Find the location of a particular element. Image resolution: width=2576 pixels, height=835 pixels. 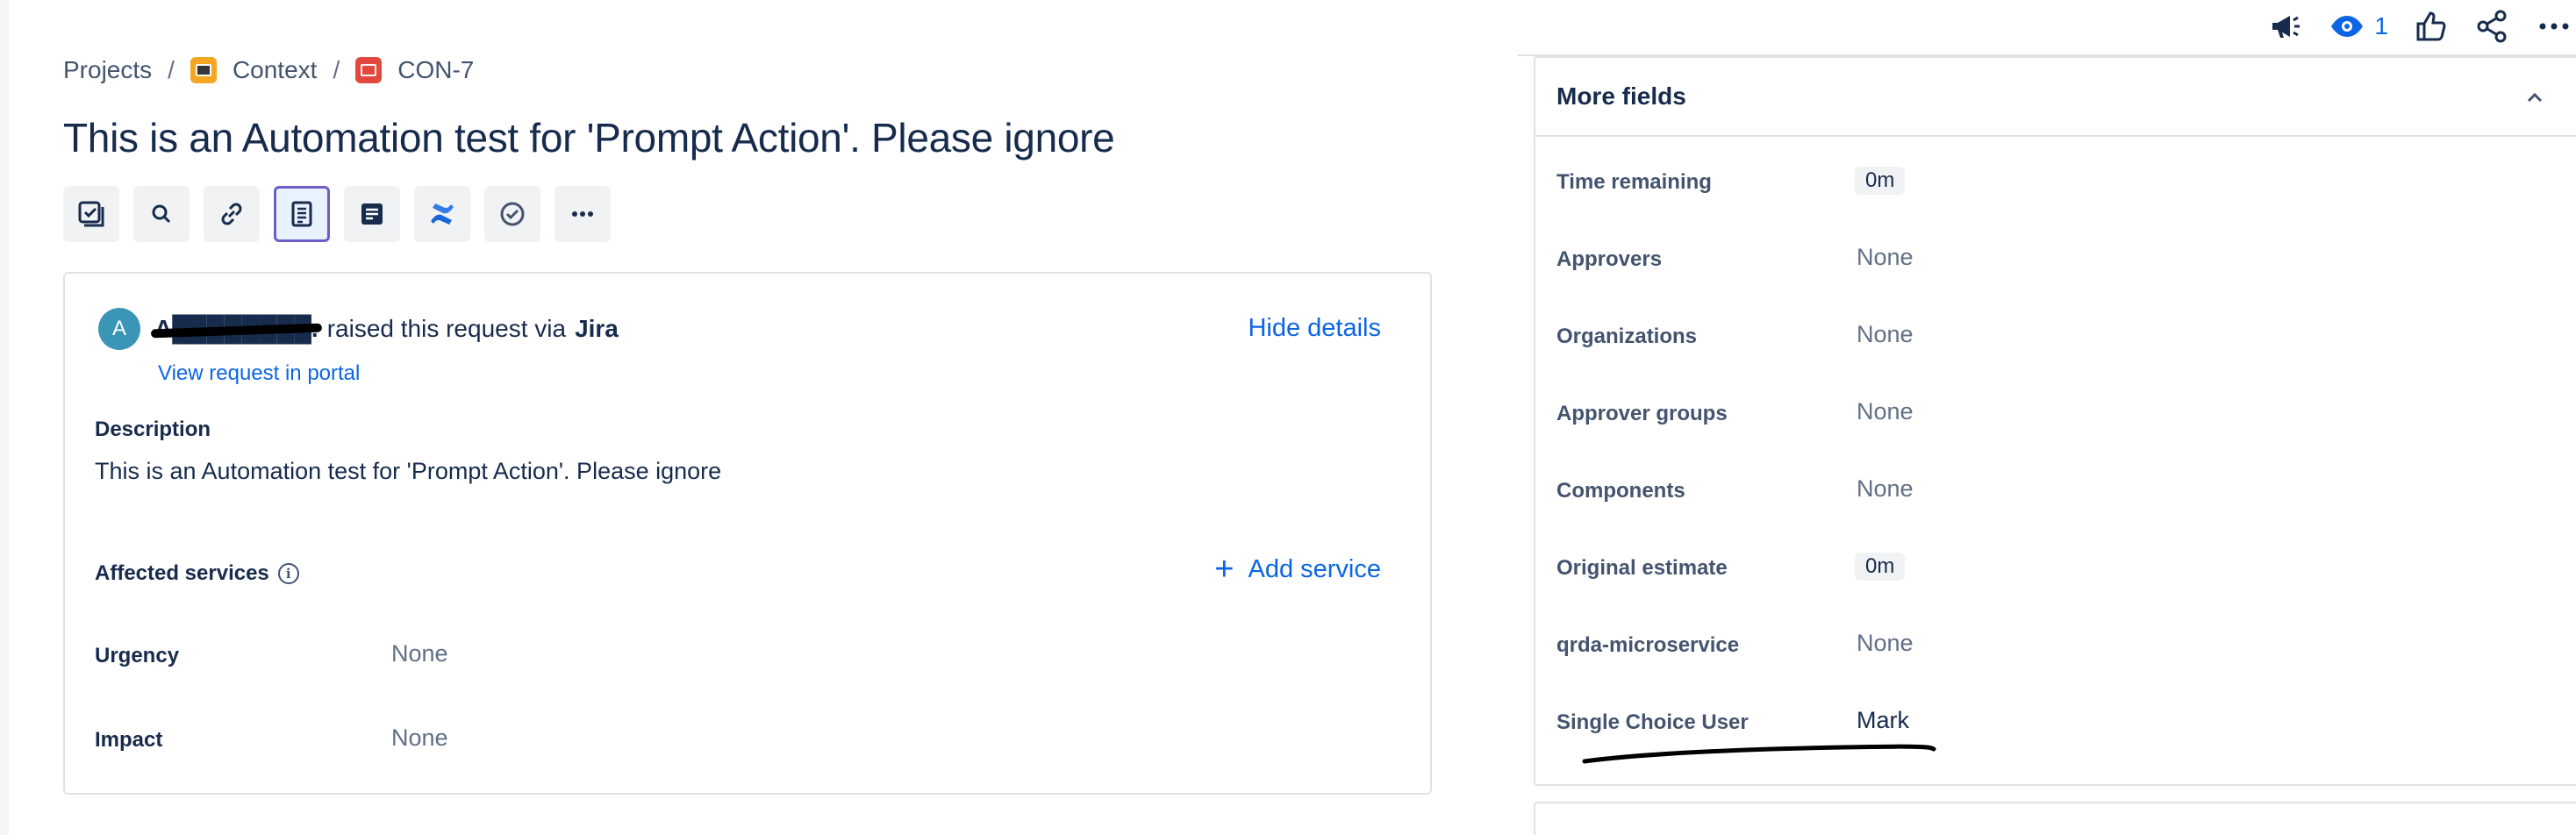

field-label-components: Components is located at coordinates (1620, 491).